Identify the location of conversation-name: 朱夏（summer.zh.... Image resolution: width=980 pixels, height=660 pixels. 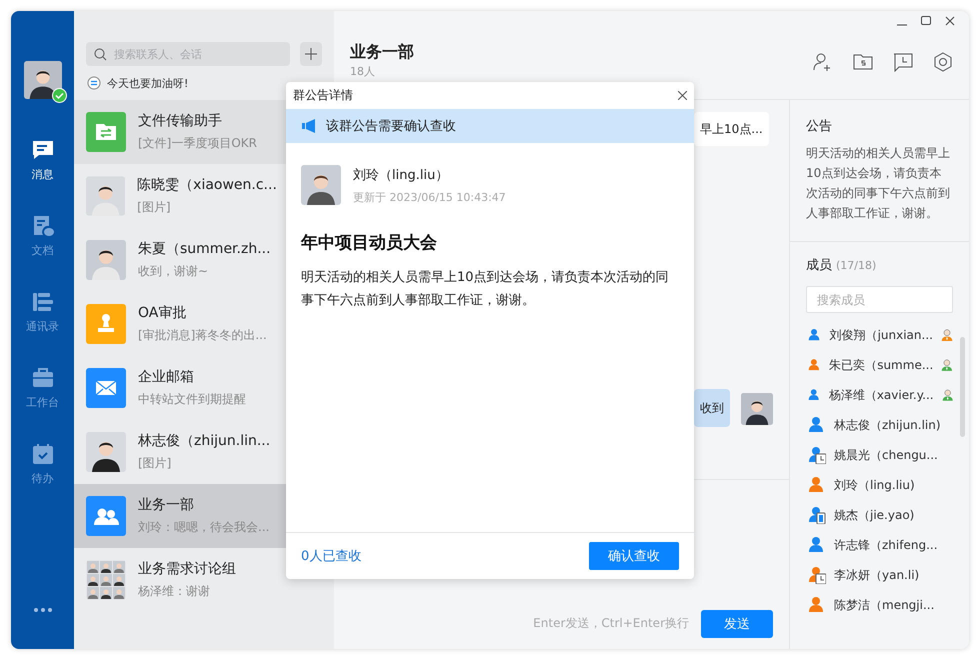
(204, 249).